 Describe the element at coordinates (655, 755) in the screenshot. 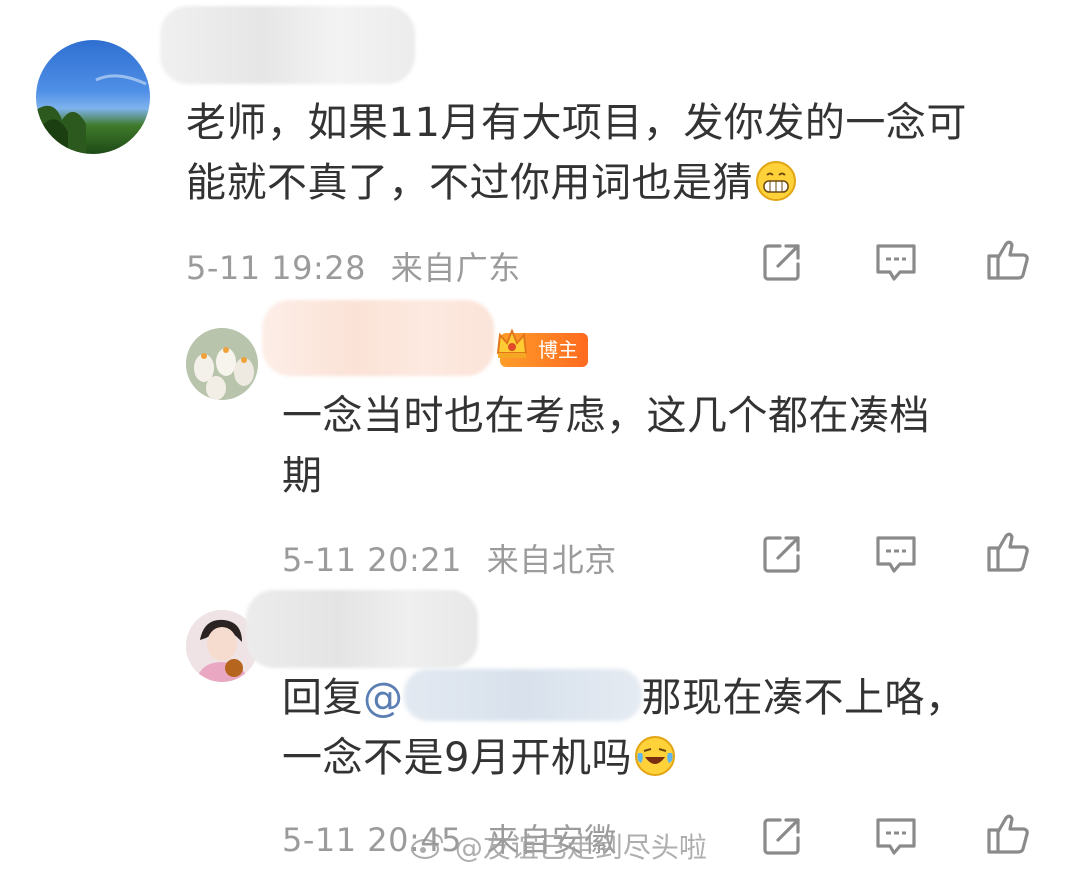

I see `laugh-cry-emoji-icon` at that location.